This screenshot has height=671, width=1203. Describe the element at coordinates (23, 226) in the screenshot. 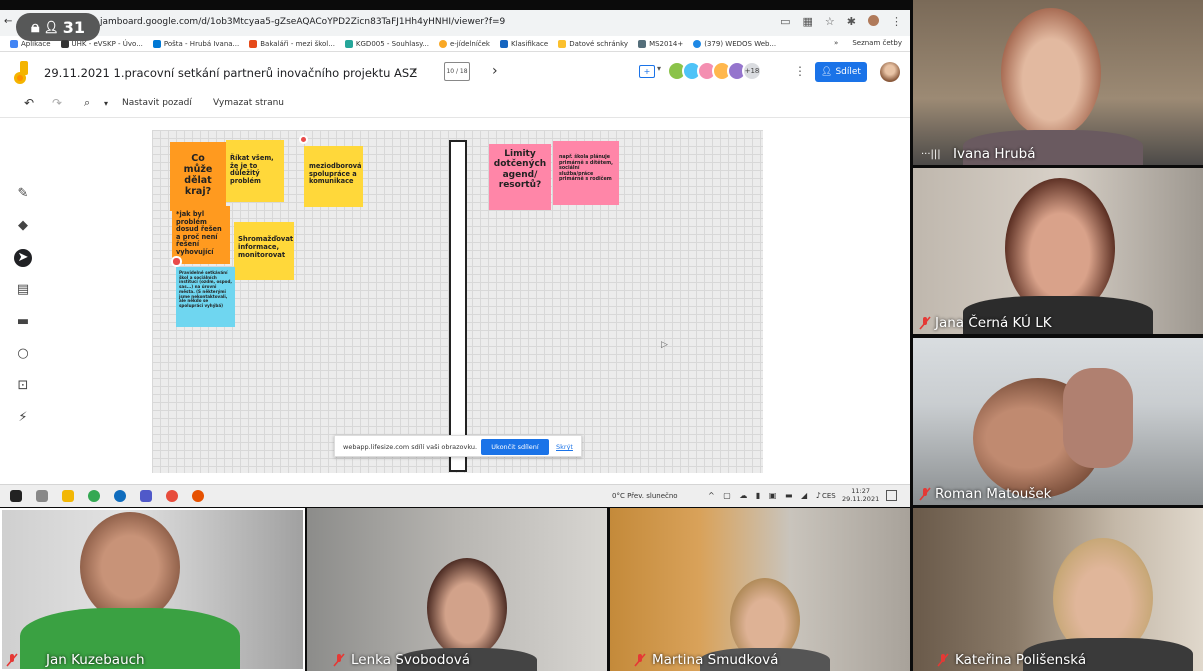

I see `eraser-icon: ◆` at that location.